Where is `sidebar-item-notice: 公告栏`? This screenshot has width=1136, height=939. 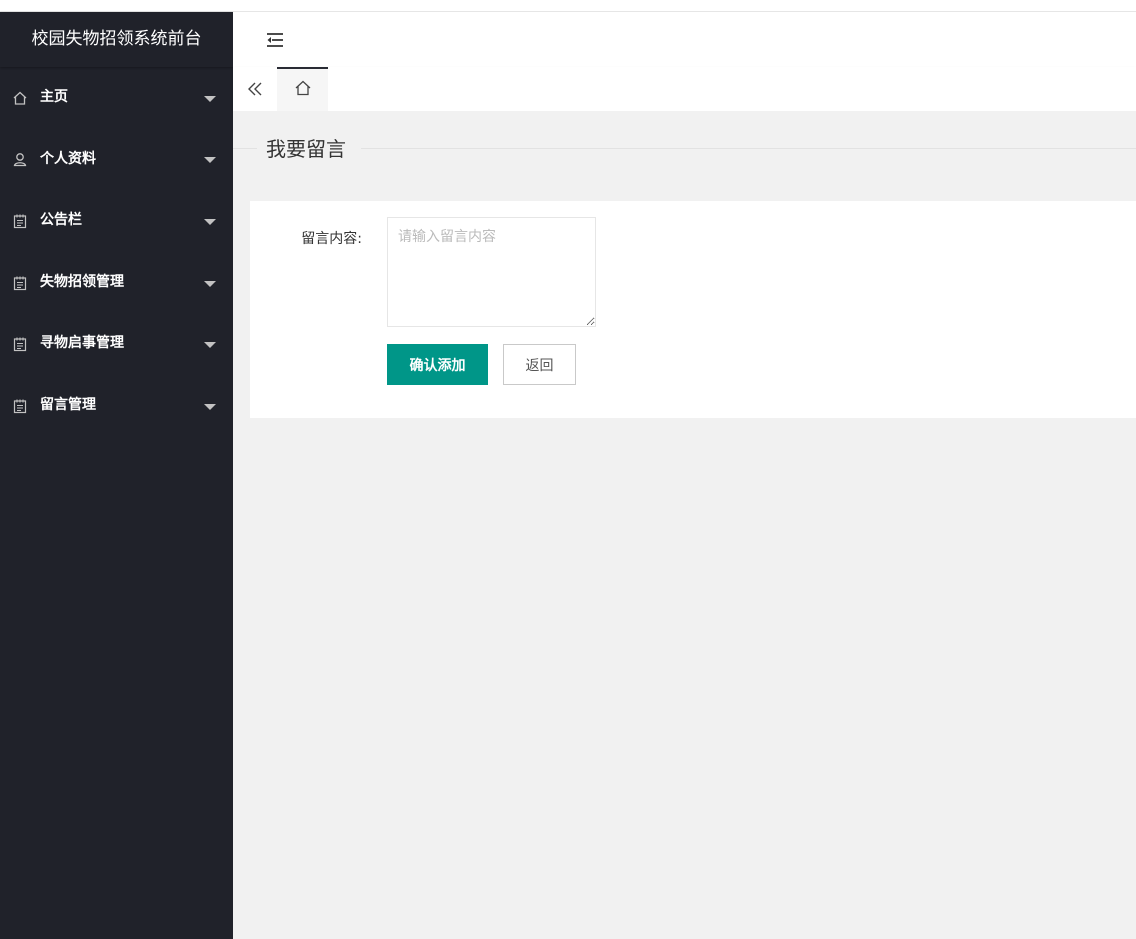 sidebar-item-notice: 公告栏 is located at coordinates (116, 221).